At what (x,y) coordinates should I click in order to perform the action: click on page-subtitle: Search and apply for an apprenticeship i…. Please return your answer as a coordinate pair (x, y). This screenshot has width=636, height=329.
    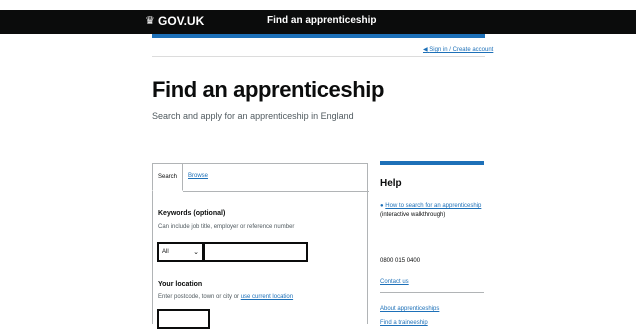
    Looking at the image, I should click on (253, 116).